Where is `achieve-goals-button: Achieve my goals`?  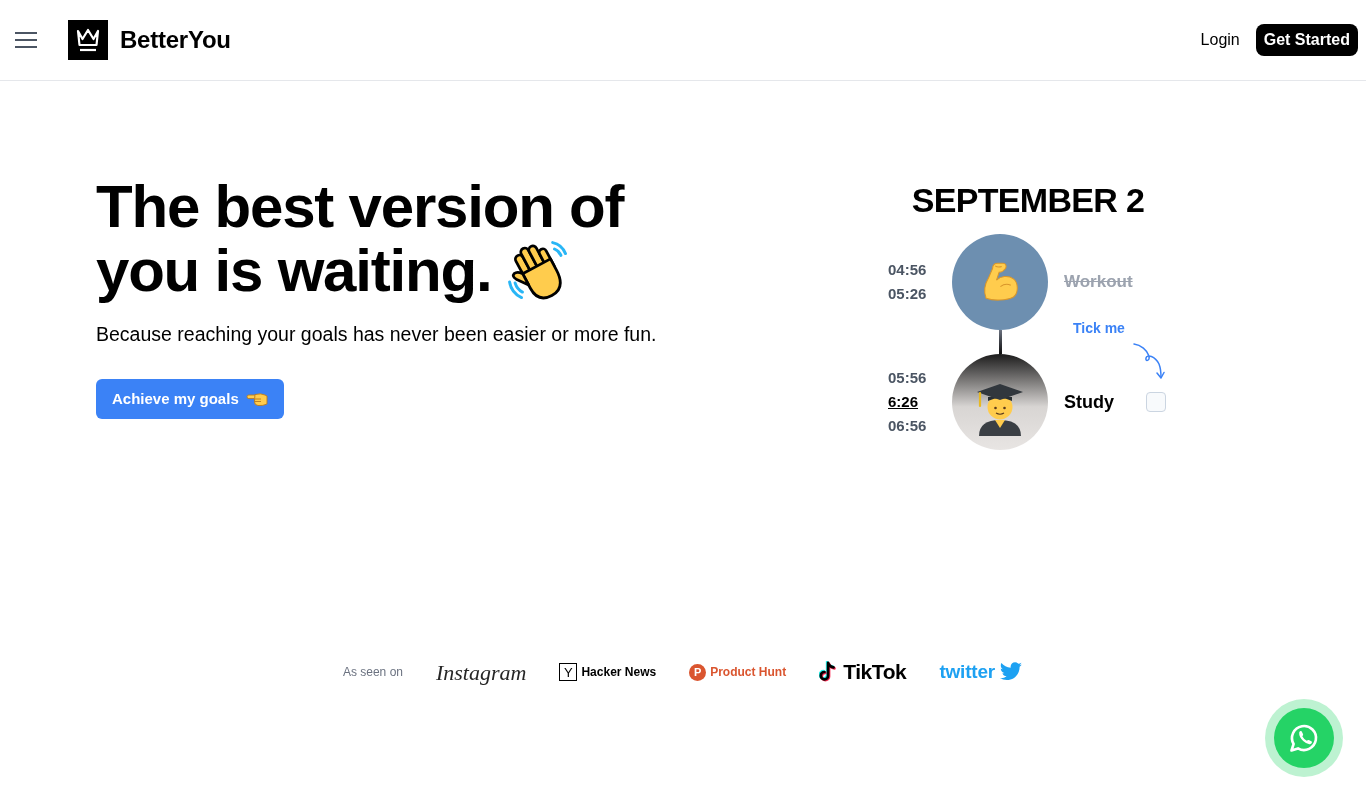
achieve-goals-button: Achieve my goals is located at coordinates (190, 399).